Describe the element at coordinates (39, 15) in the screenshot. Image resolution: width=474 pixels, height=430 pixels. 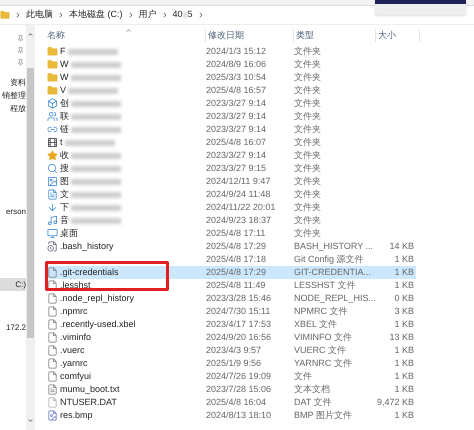
I see `breadcrumb-item: 此电脑` at that location.